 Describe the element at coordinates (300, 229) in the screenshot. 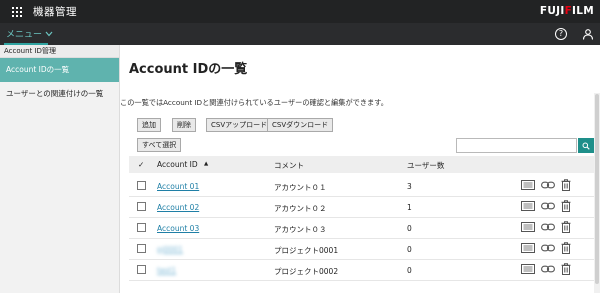

I see `row-comment: アカウント０３` at that location.